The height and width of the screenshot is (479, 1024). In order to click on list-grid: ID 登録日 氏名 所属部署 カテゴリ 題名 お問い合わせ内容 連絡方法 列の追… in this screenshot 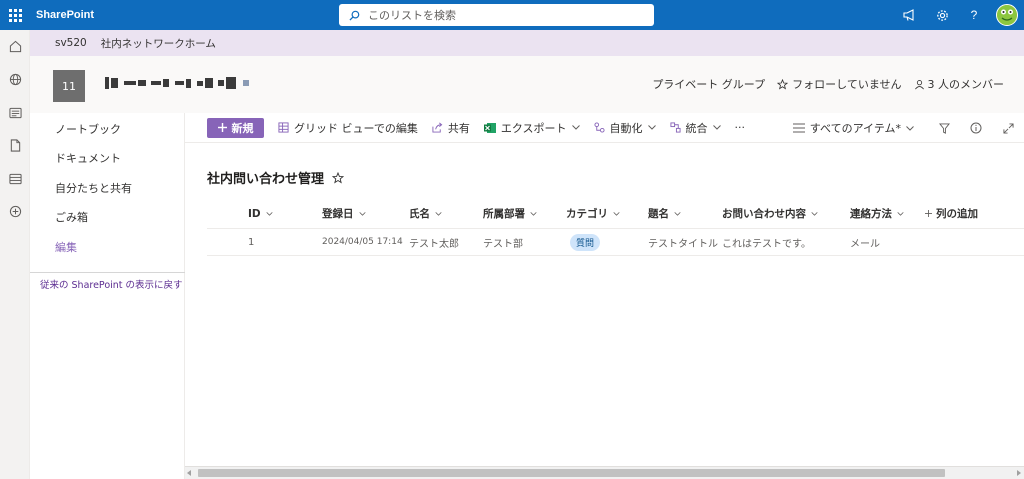, I will do `click(615, 227)`.